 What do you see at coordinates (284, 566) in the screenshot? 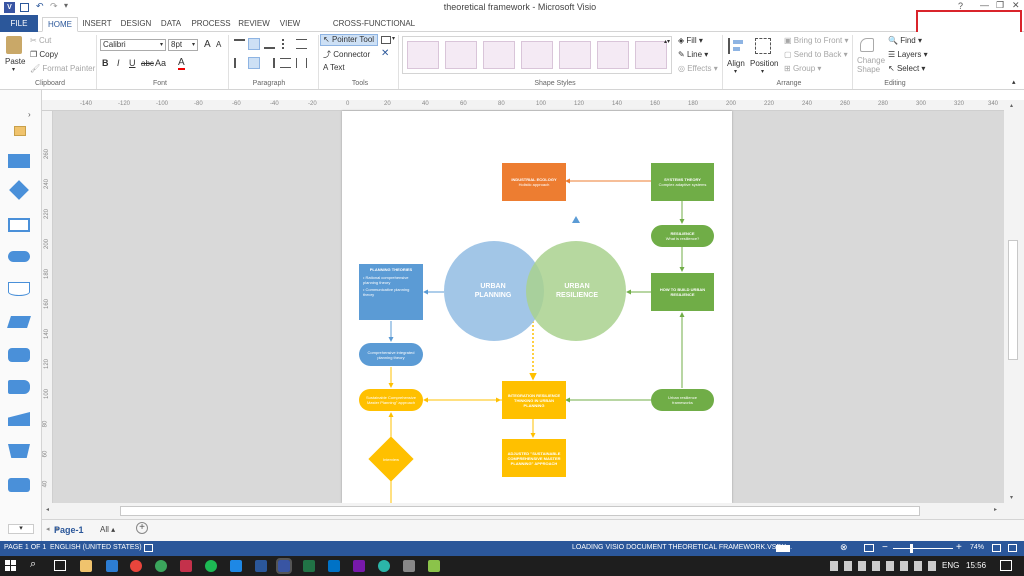
I see `visio-icon` at bounding box center [284, 566].